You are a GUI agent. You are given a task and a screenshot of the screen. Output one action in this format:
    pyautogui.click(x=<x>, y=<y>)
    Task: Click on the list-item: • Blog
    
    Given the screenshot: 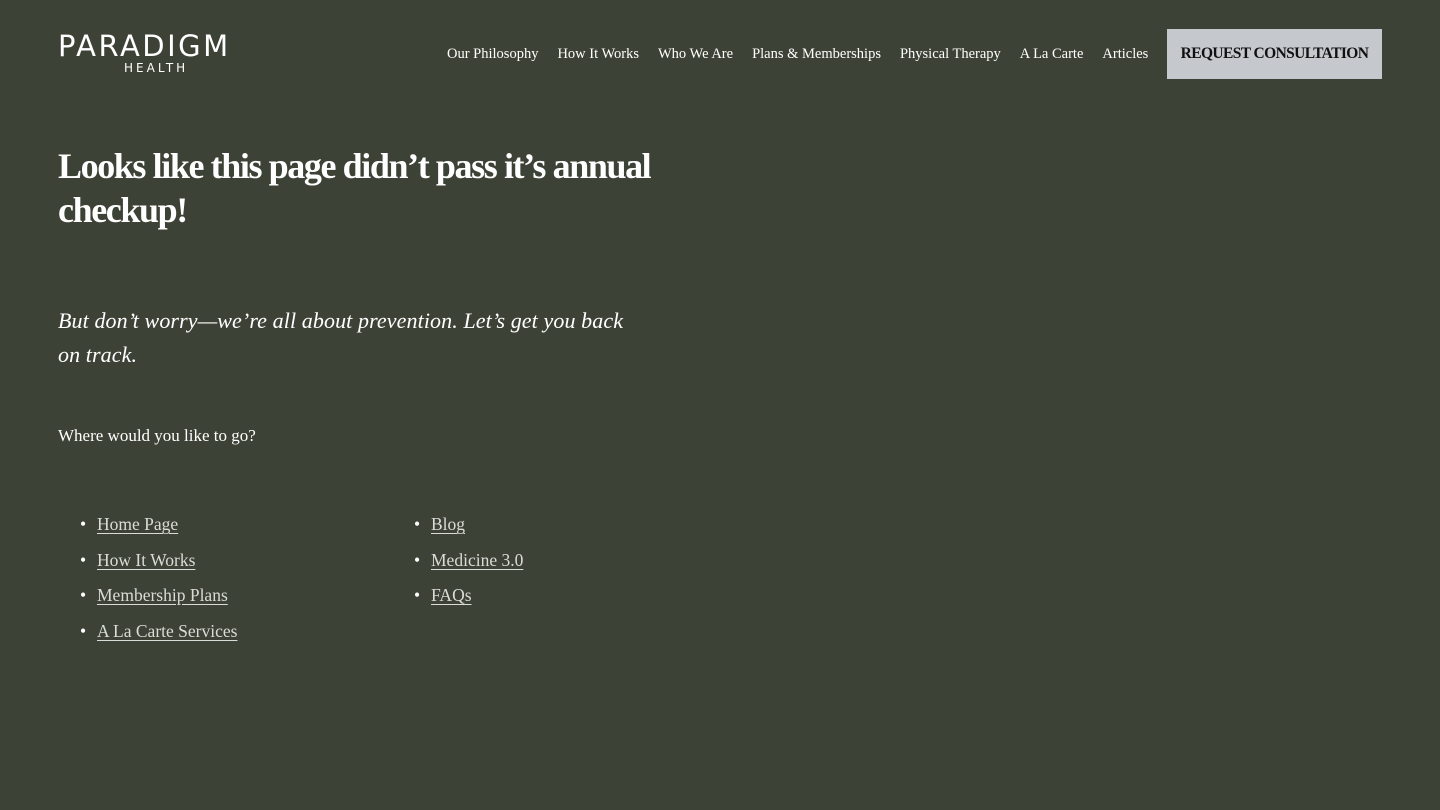 What is the action you would take?
    pyautogui.click(x=468, y=528)
    